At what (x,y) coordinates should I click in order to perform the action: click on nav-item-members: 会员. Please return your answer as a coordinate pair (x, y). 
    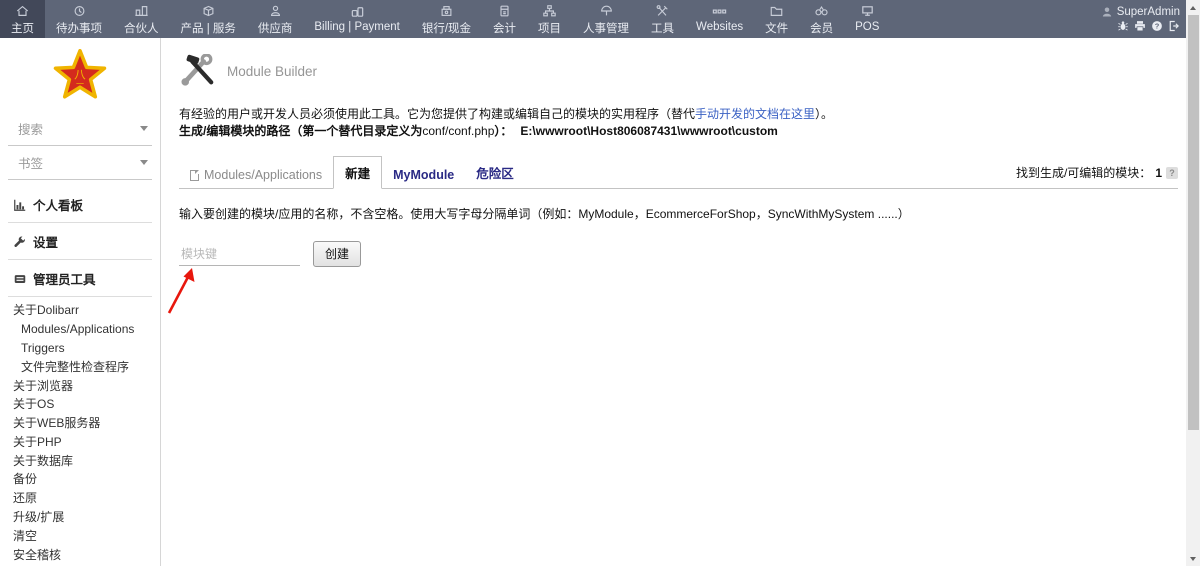
    Looking at the image, I should click on (821, 19).